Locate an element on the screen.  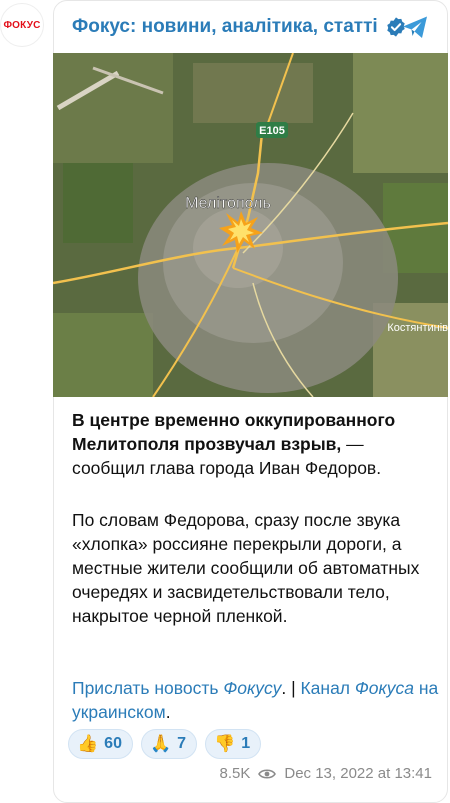
message-header: Фокус: новини, аналітика, статті is located at coordinates (257, 27).